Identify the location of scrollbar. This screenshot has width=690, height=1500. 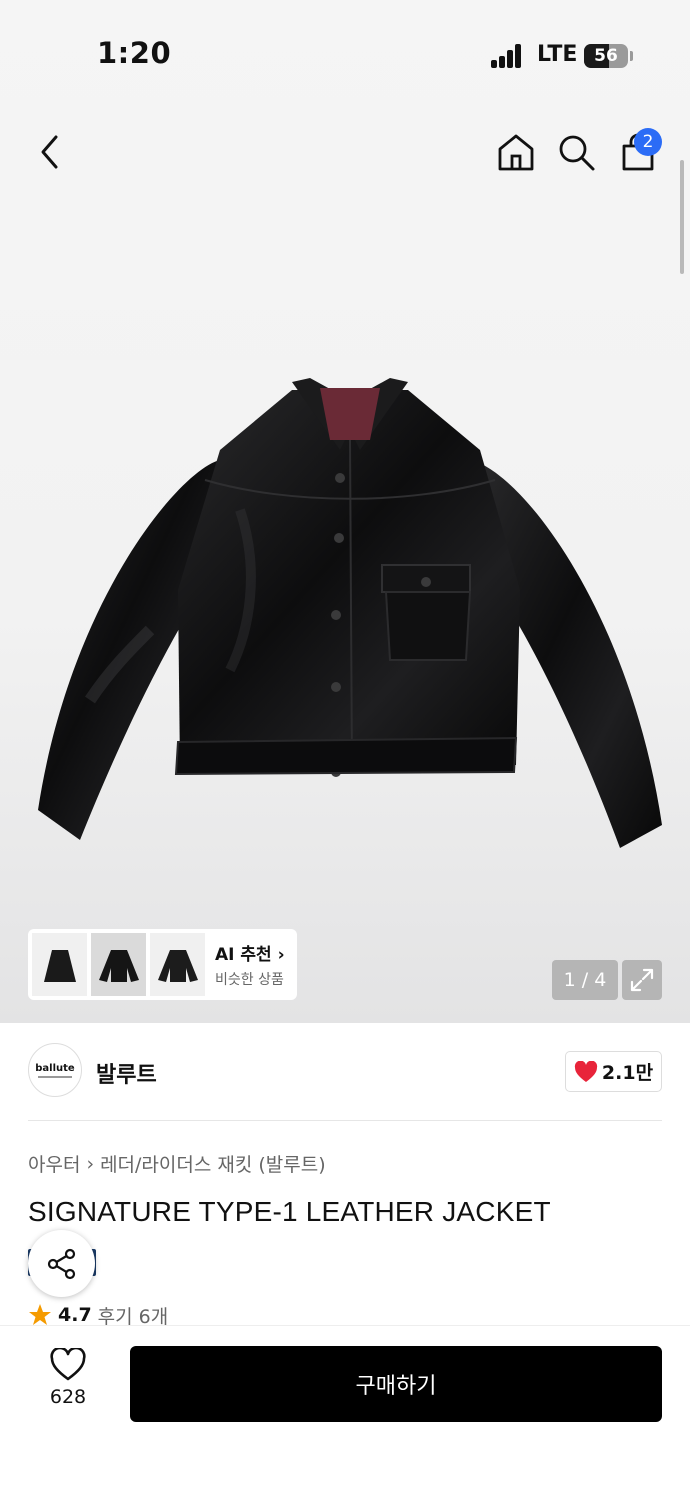
(682, 217).